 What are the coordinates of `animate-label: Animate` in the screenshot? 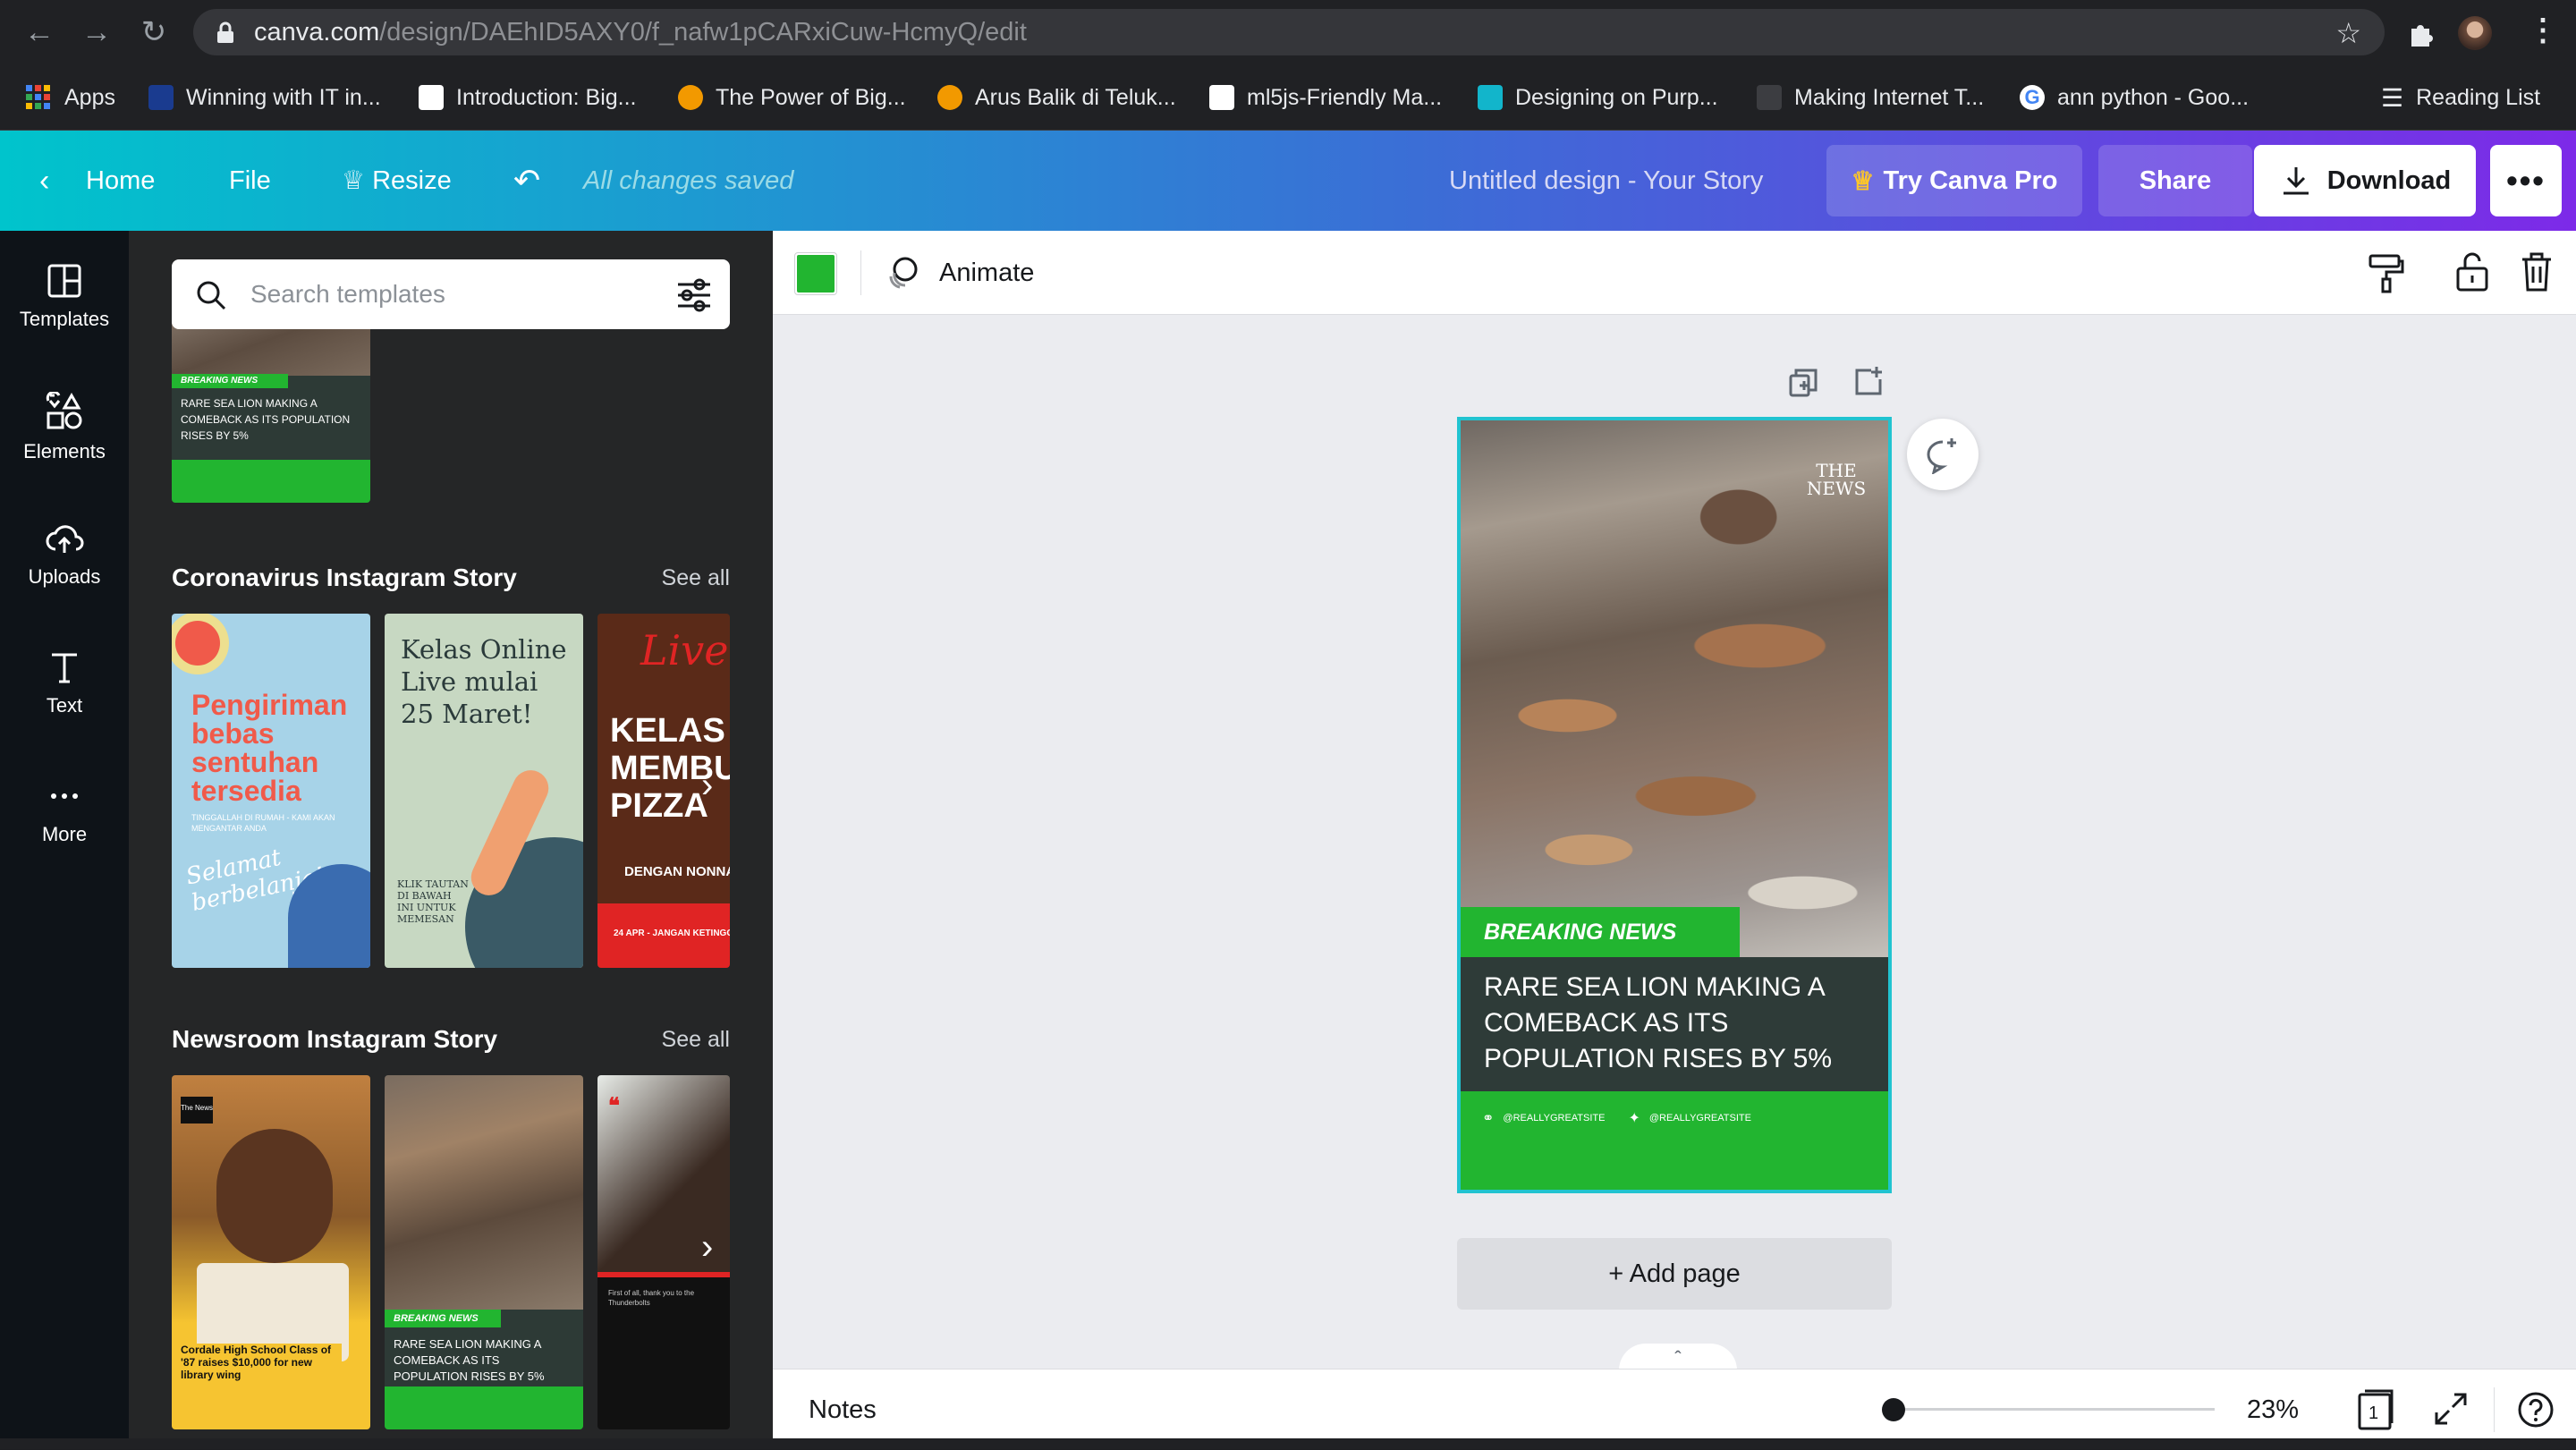 It's located at (987, 272).